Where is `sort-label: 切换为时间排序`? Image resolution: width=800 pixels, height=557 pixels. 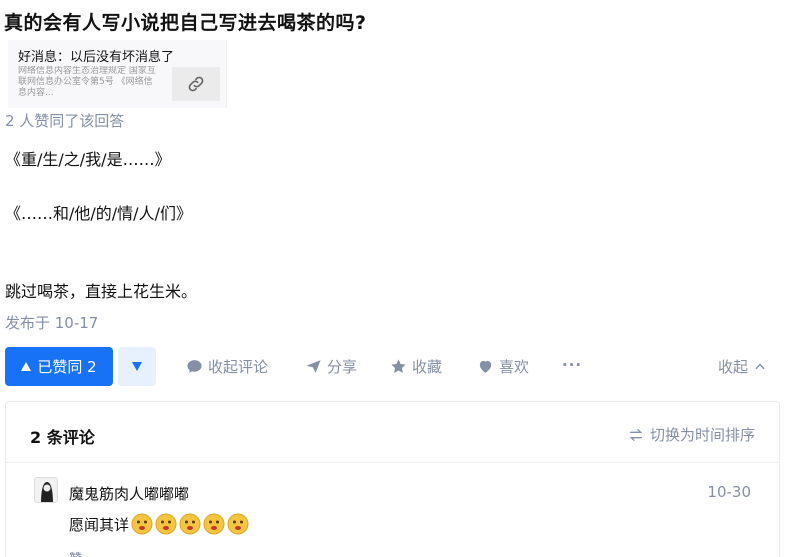 sort-label: 切换为时间排序 is located at coordinates (702, 435).